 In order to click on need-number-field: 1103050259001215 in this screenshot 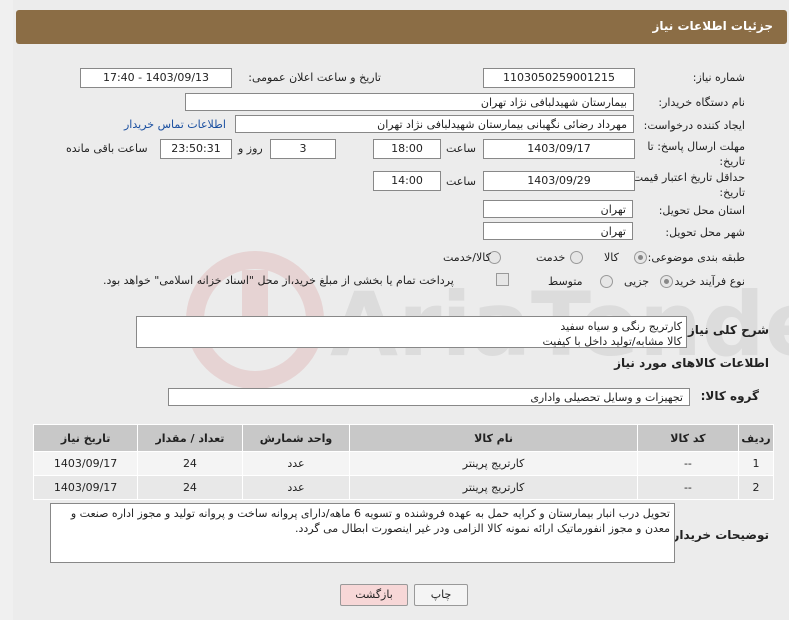, I will do `click(559, 78)`.